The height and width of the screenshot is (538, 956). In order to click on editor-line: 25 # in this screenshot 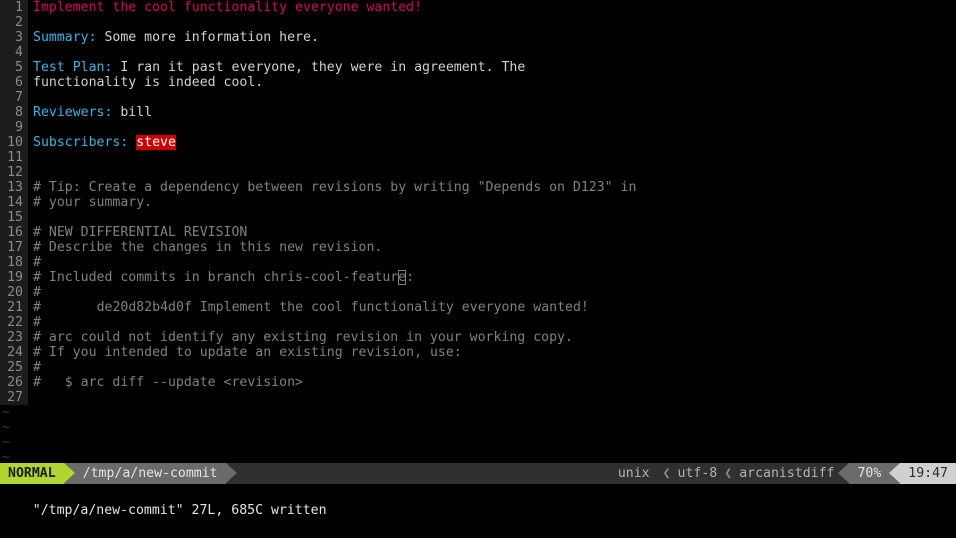, I will do `click(478, 367)`.